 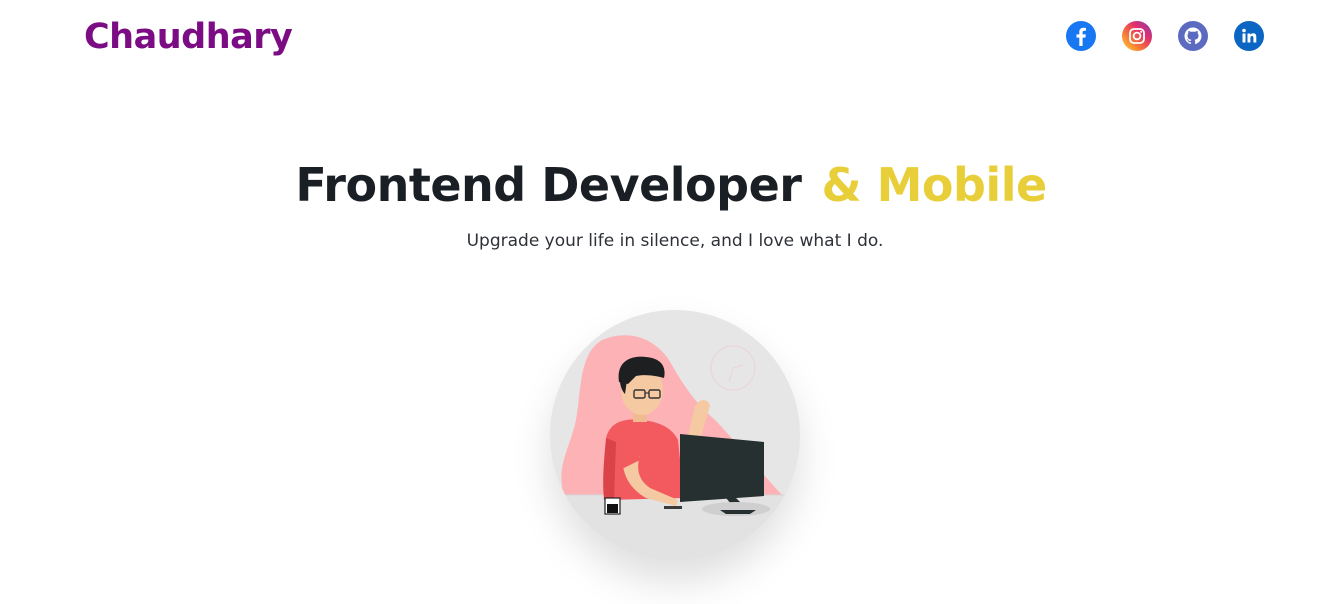 What do you see at coordinates (934, 185) in the screenshot?
I see `hero-title-accent: & Mobile` at bounding box center [934, 185].